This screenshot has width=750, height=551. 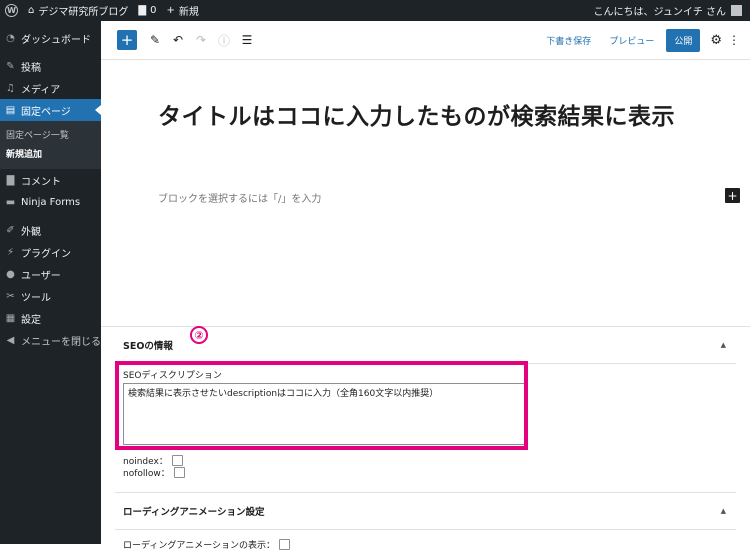 I want to click on media-icon: ♫, so click(x=10, y=88).